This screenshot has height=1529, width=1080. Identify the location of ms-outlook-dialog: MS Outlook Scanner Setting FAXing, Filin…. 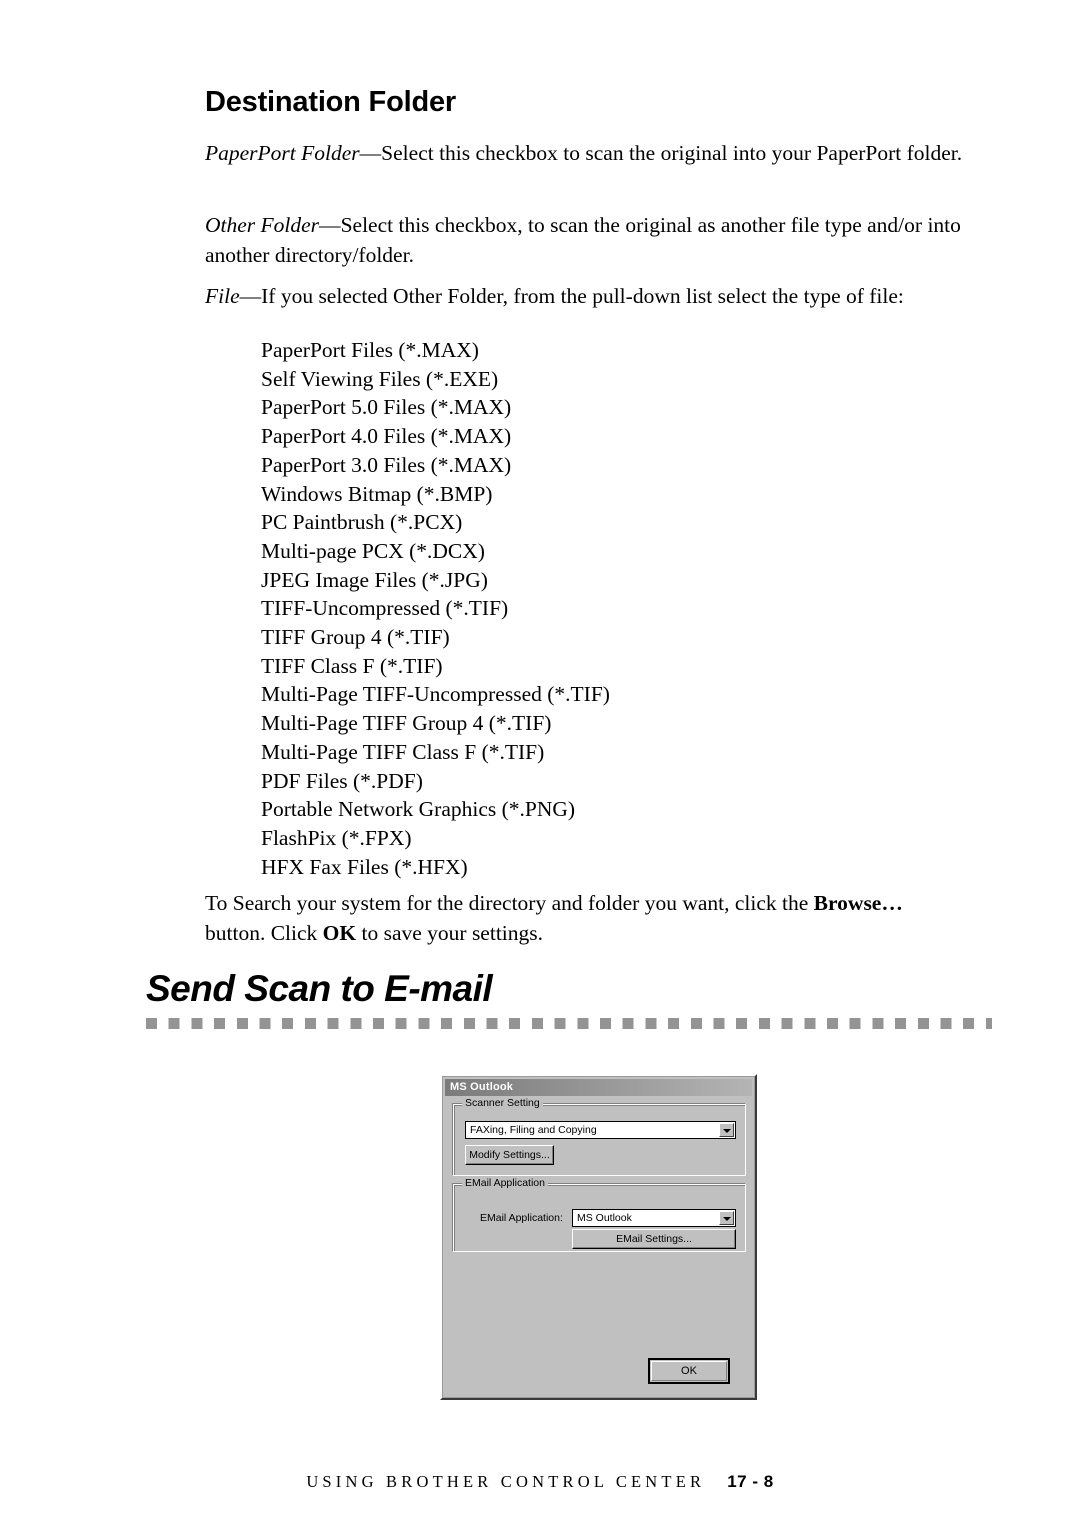
(598, 1237).